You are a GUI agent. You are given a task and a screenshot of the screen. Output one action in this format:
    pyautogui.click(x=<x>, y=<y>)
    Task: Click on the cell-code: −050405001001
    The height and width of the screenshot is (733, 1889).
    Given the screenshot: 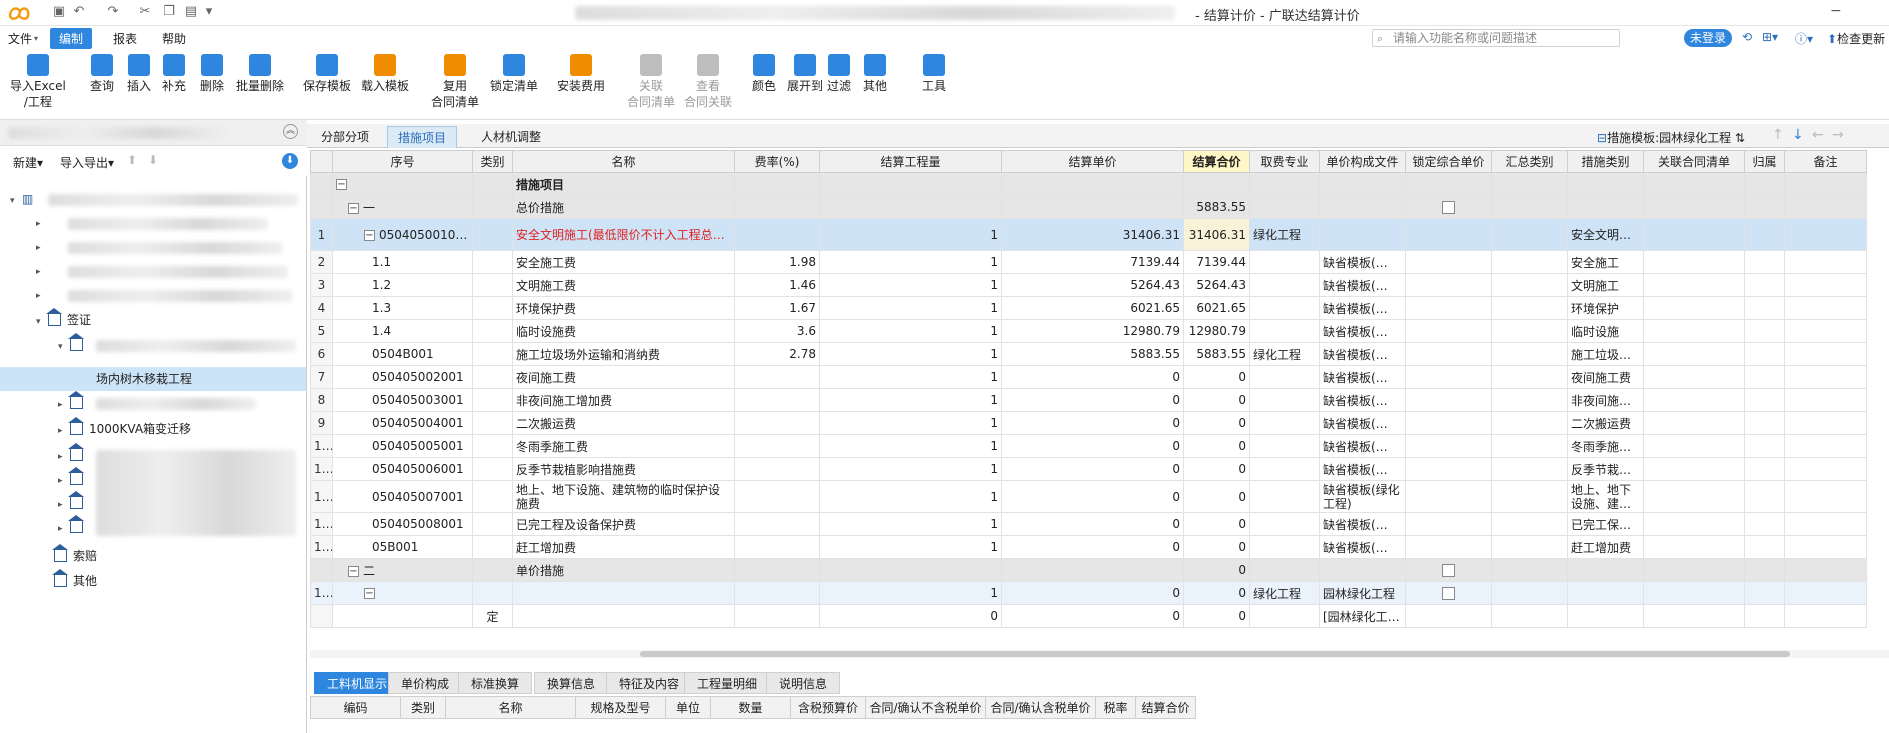 What is the action you would take?
    pyautogui.click(x=402, y=234)
    